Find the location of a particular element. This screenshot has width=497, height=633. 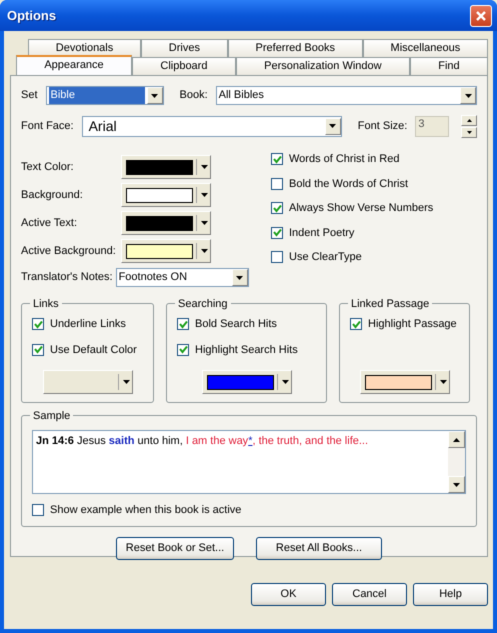

spin-down-button is located at coordinates (469, 132).